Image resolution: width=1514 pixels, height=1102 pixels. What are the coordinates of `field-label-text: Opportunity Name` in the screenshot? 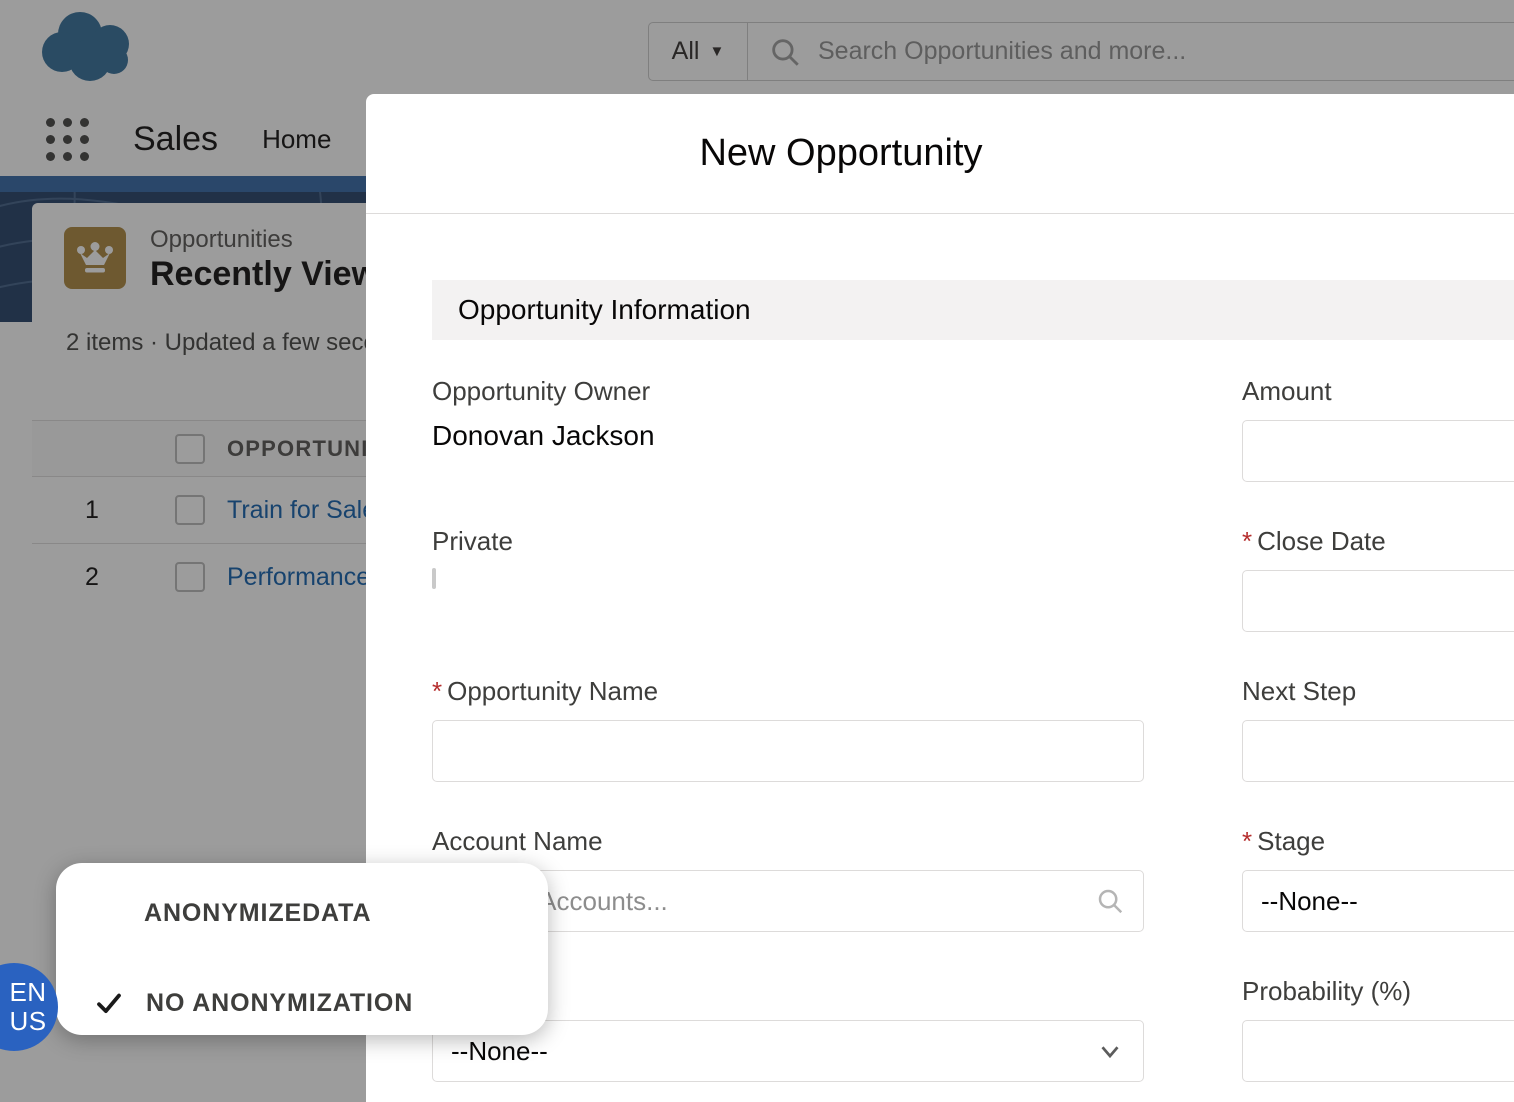 It's located at (553, 691).